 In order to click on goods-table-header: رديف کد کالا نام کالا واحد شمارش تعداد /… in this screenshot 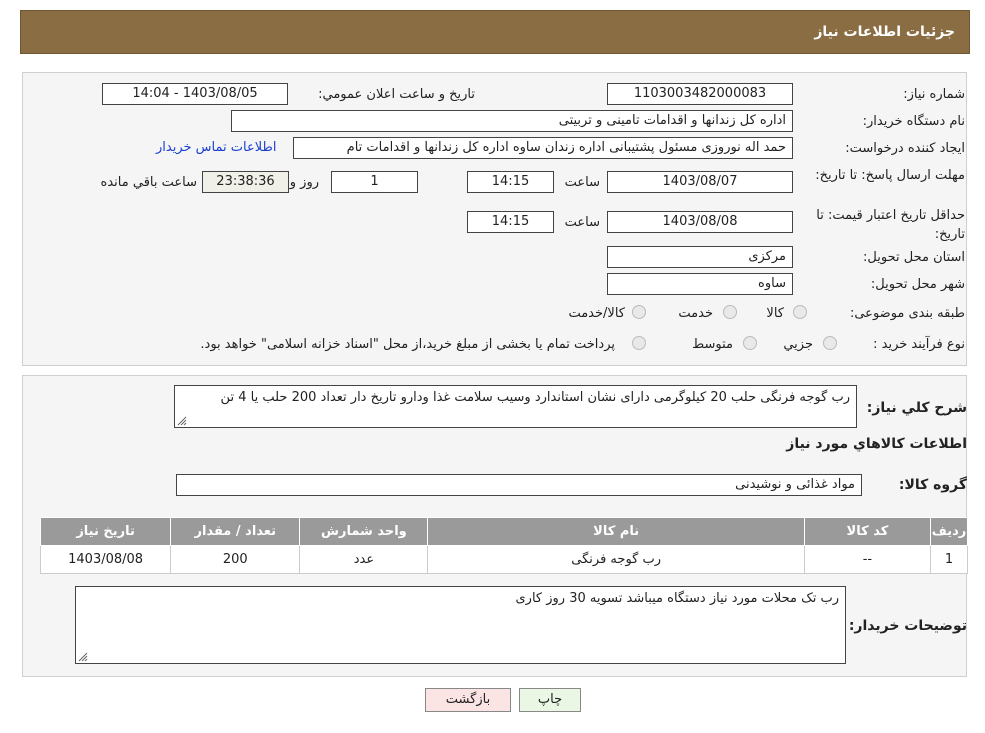, I will do `click(504, 531)`.